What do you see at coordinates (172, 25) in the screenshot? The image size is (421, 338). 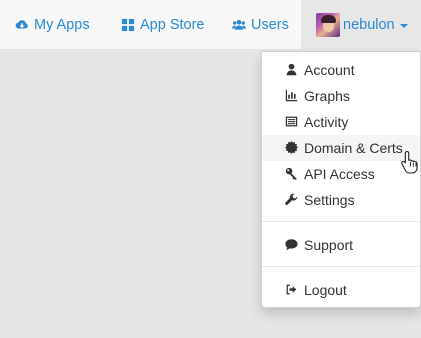 I see `nav-app-store-label: App Store` at bounding box center [172, 25].